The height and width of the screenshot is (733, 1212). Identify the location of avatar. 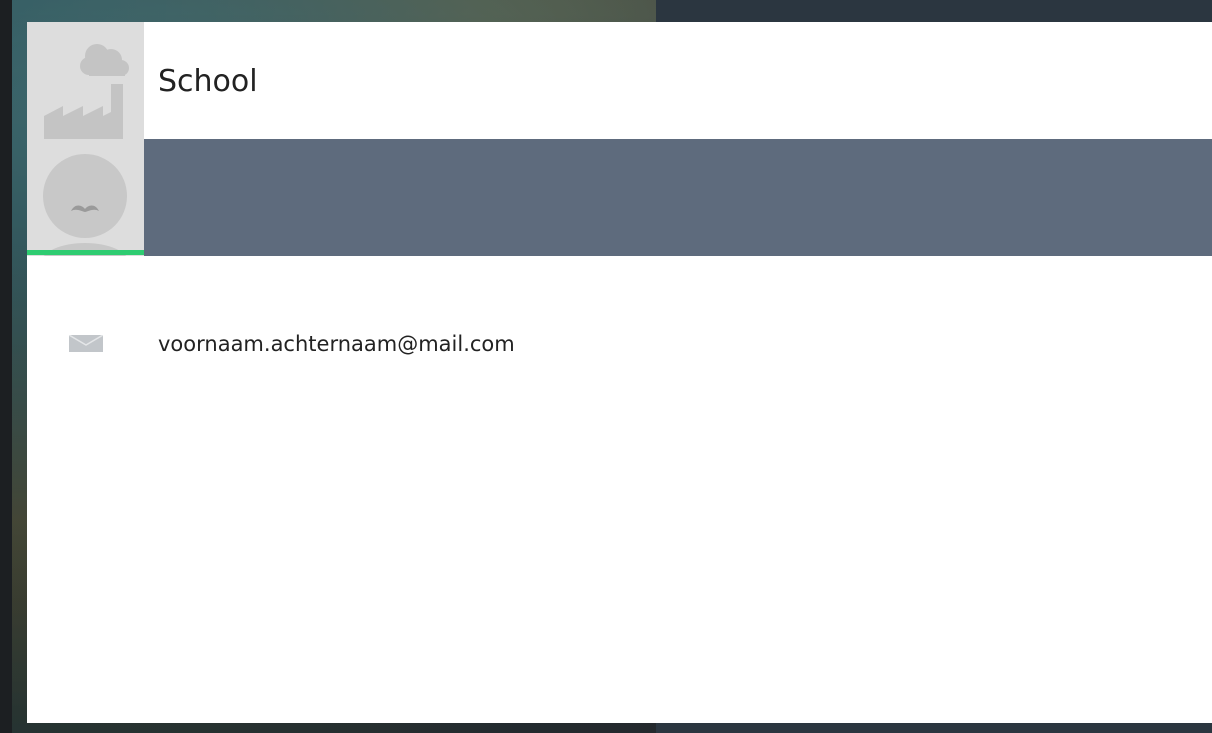
(85, 197).